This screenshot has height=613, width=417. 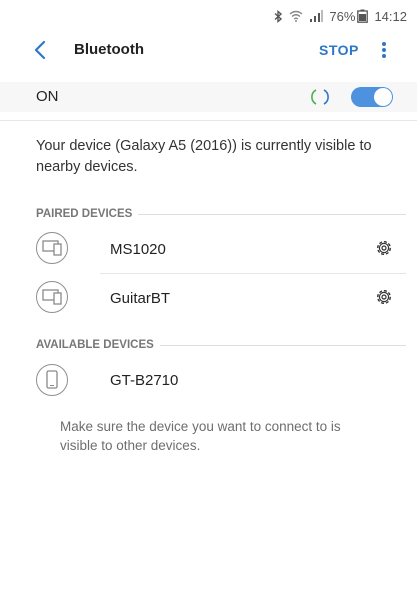 What do you see at coordinates (144, 380) in the screenshot?
I see `available-device-name: GT-B2710` at bounding box center [144, 380].